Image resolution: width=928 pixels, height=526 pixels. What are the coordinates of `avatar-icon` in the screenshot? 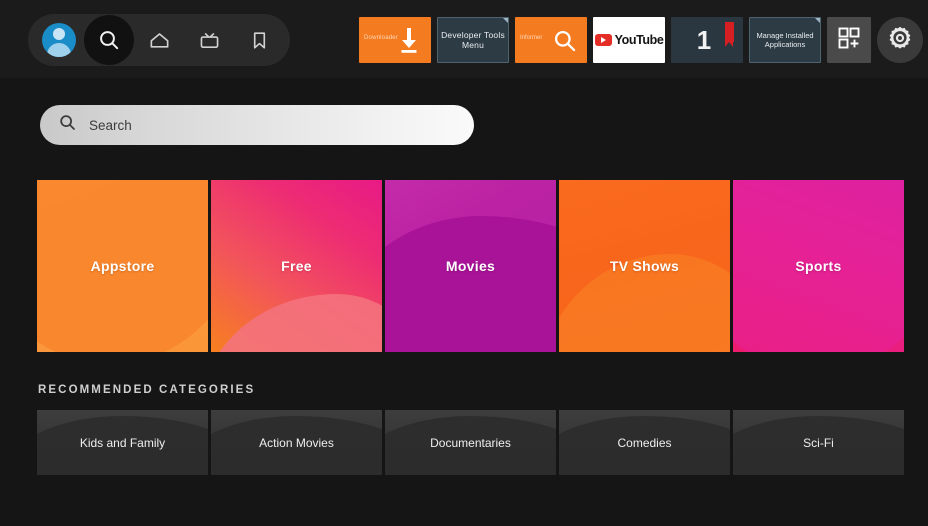 It's located at (59, 40).